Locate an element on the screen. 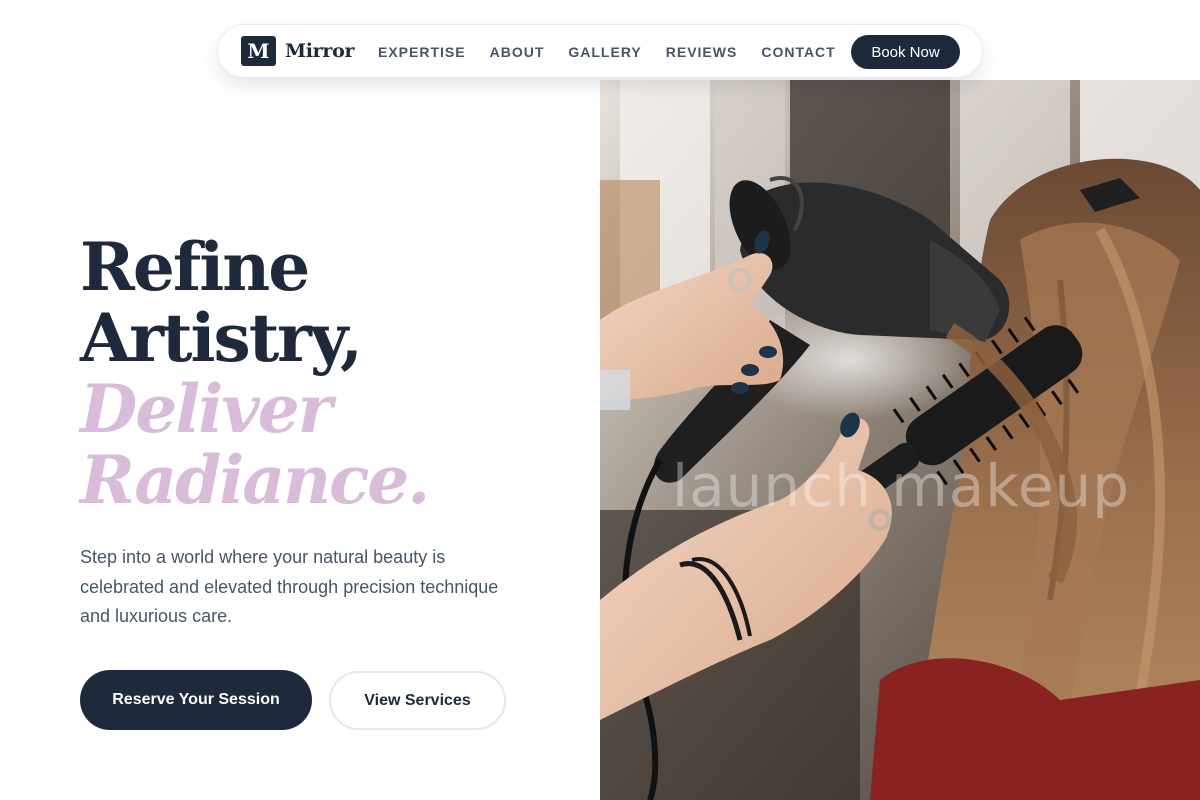 This screenshot has width=1200, height=800. headline-line-1: Refine is located at coordinates (195, 267).